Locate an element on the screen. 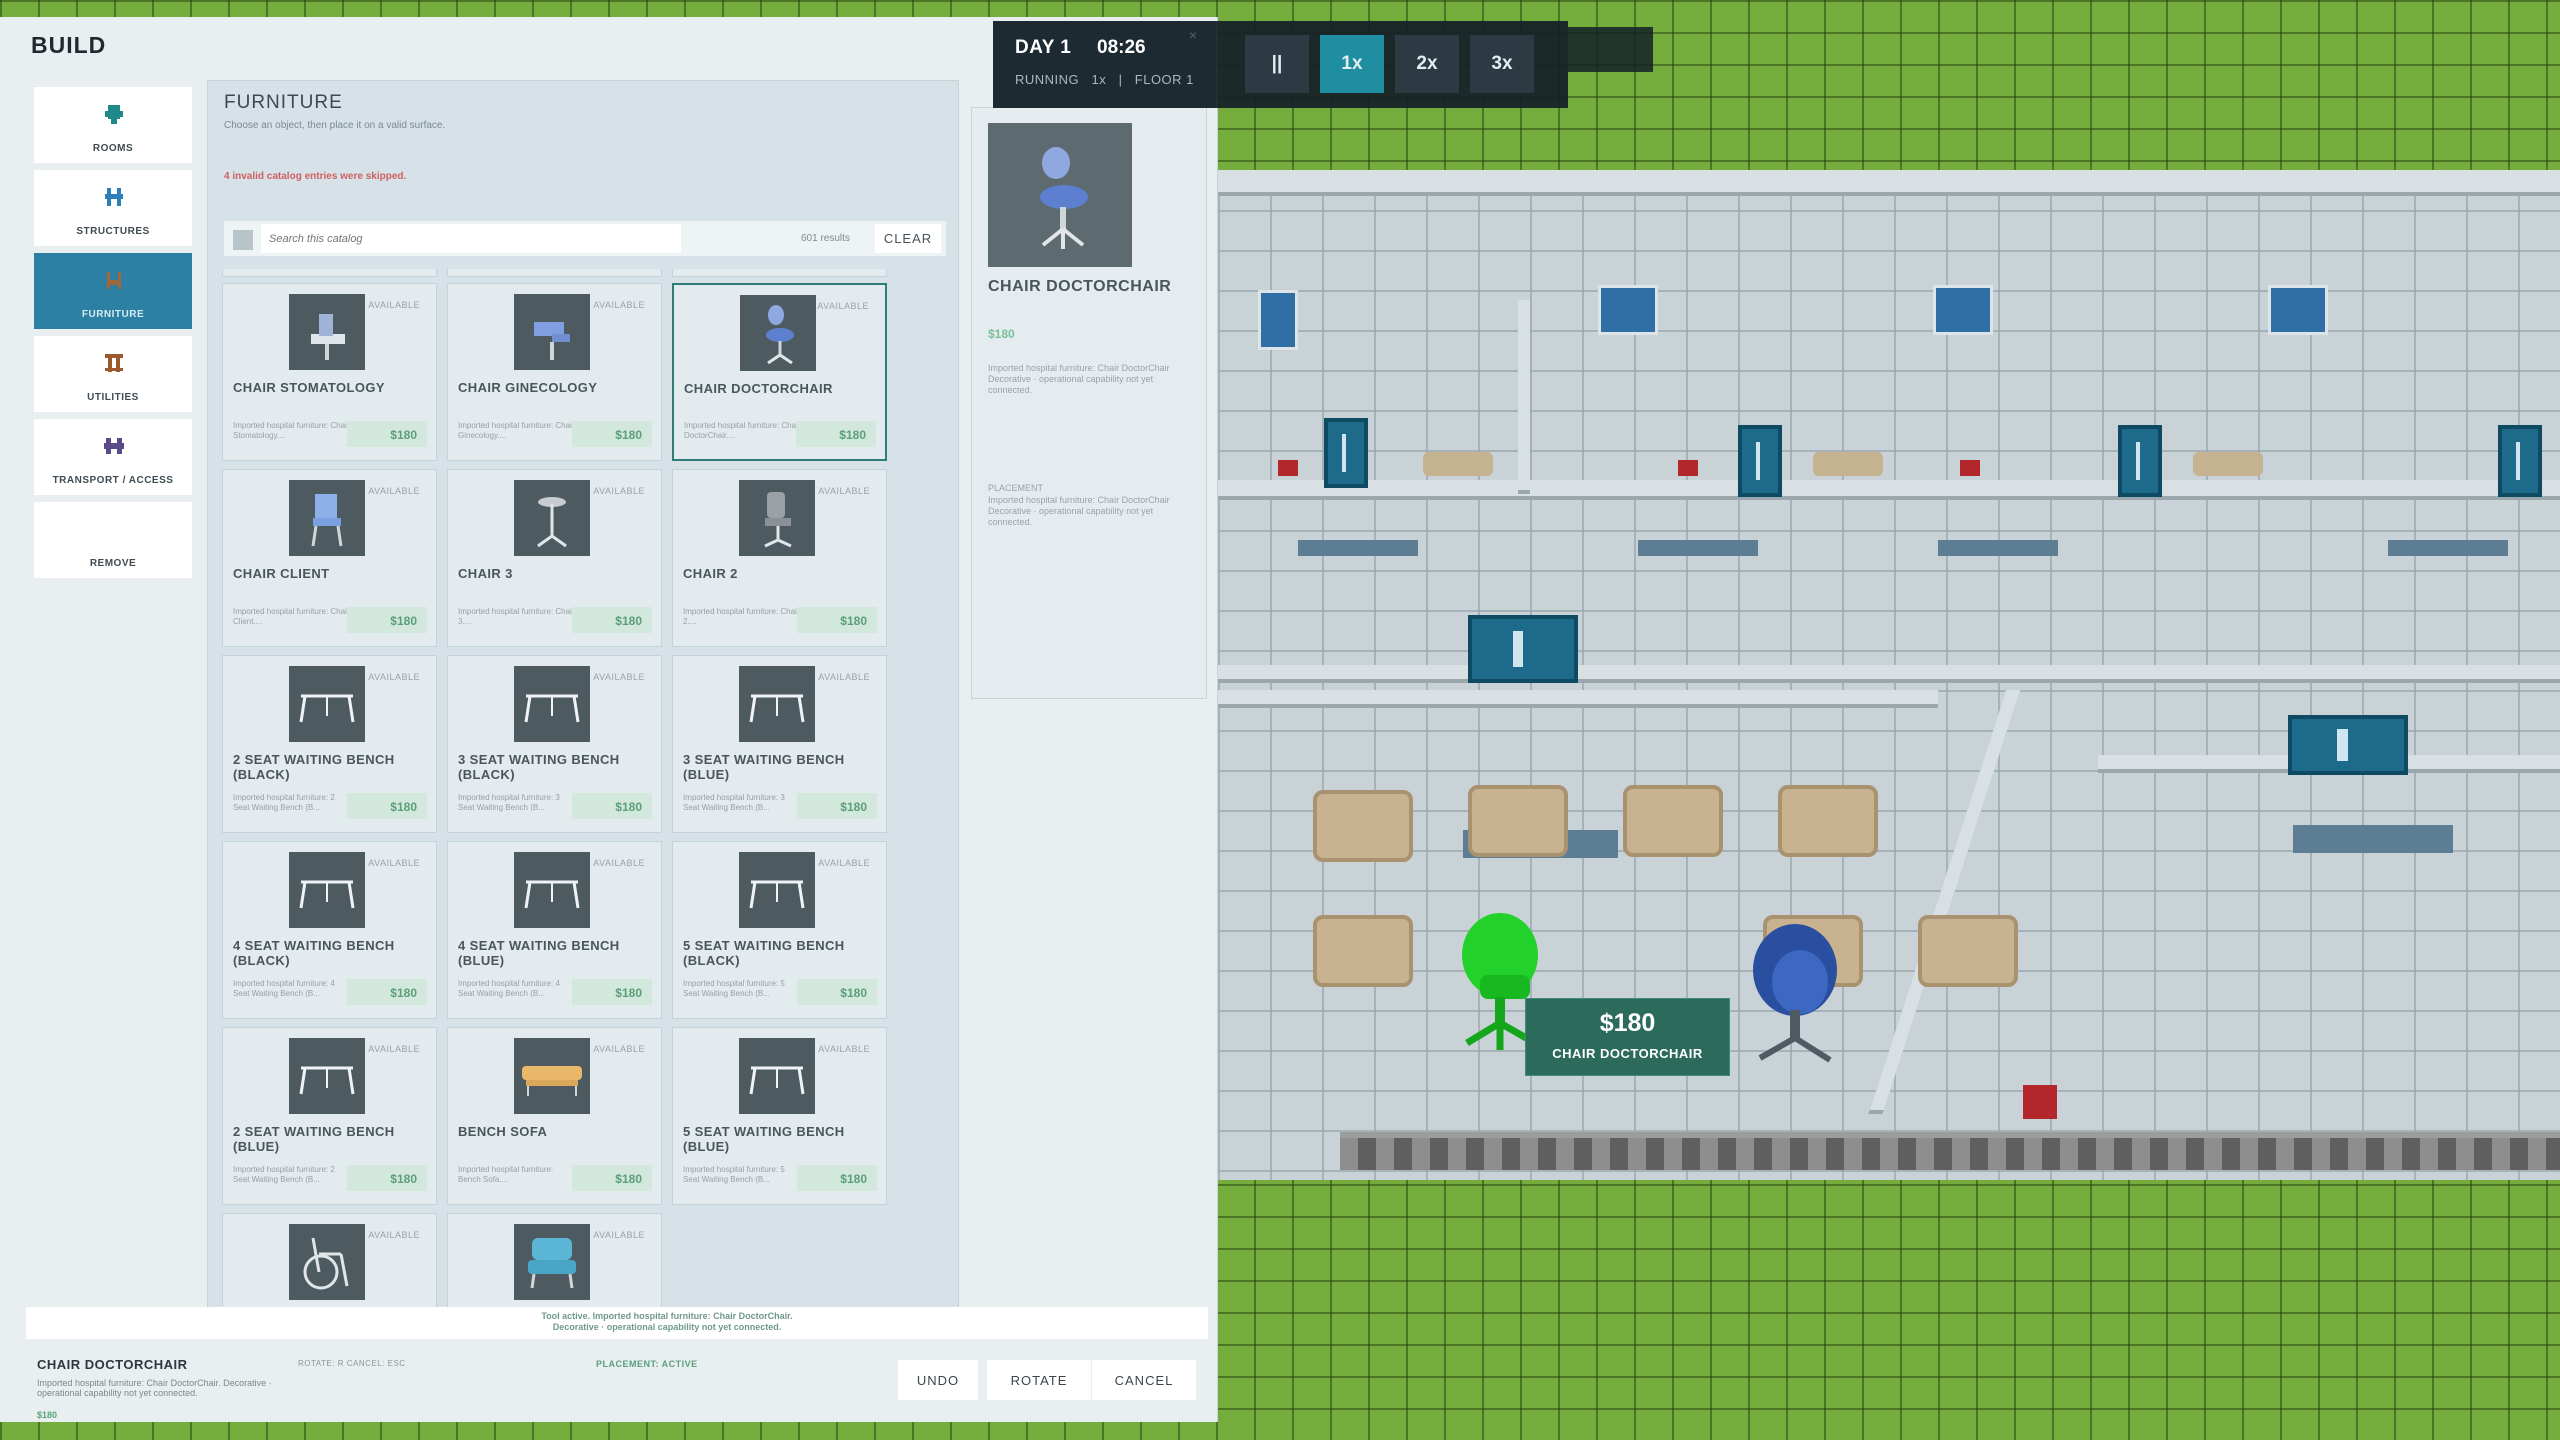 Image resolution: width=2560 pixels, height=1440 pixels. price-tag-amount: $180 is located at coordinates (1627, 1023).